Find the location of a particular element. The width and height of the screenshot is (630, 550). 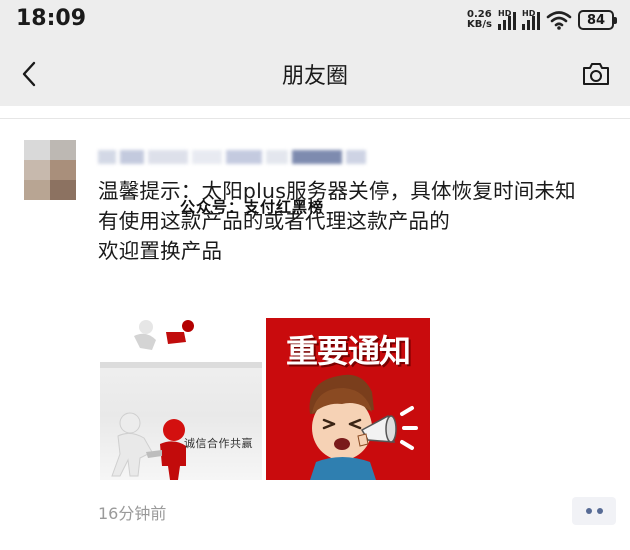

battery-icon: 84 is located at coordinates (597, 20).